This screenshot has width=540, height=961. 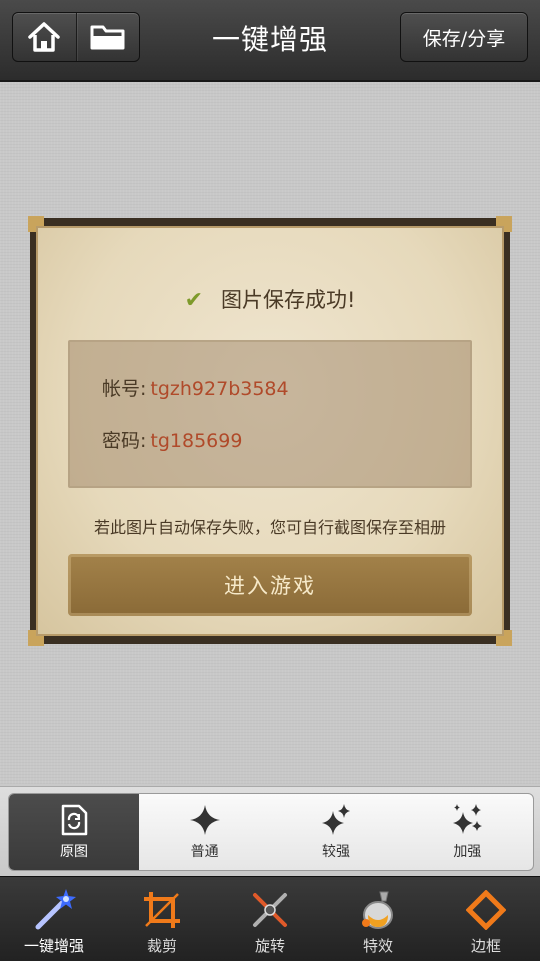 I want to click on password-row: 密码: tg185699, so click(x=172, y=439).